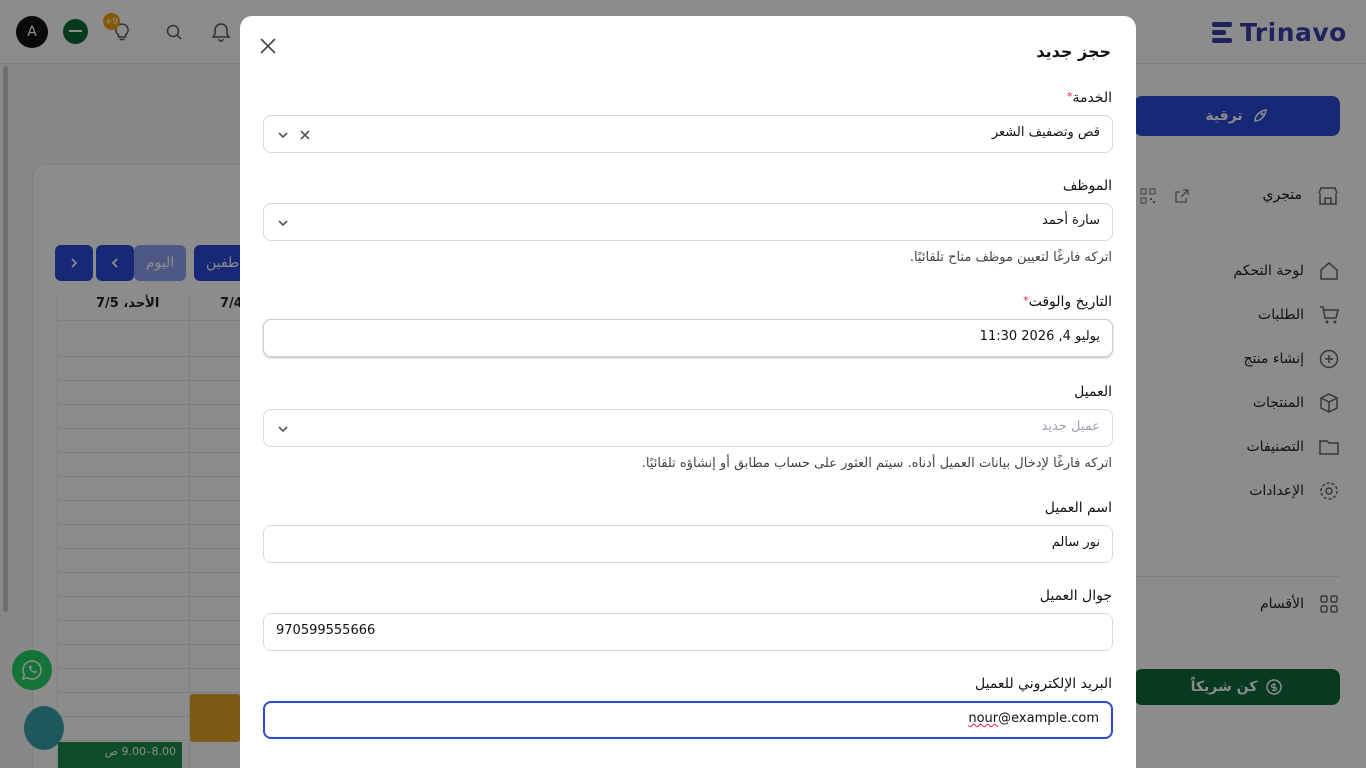 The image size is (1366, 768). What do you see at coordinates (1045, 132) in the screenshot?
I see `service-value: قص وتصفيف الشعر` at bounding box center [1045, 132].